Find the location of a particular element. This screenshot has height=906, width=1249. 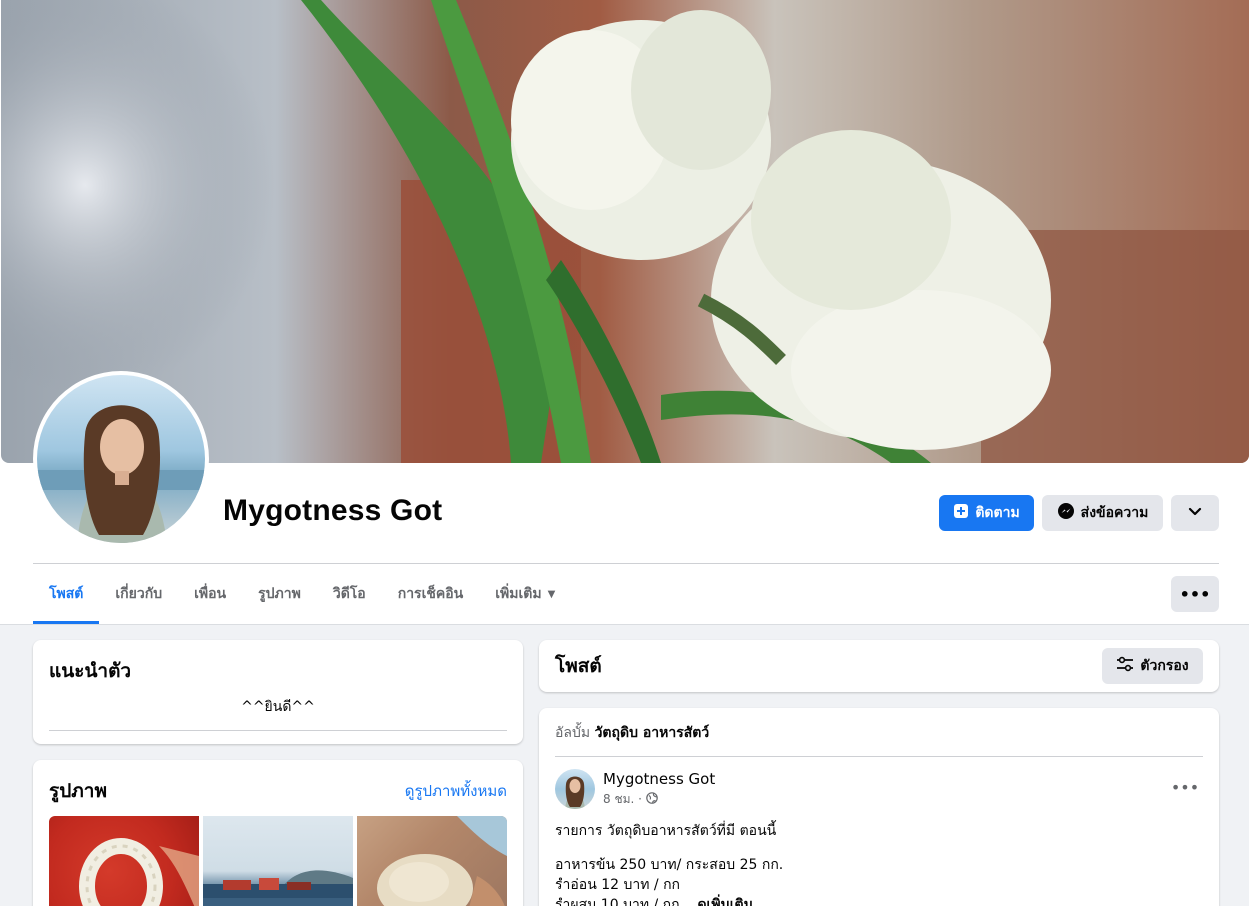

tab-more-label: เพิ่มเติม is located at coordinates (518, 594).